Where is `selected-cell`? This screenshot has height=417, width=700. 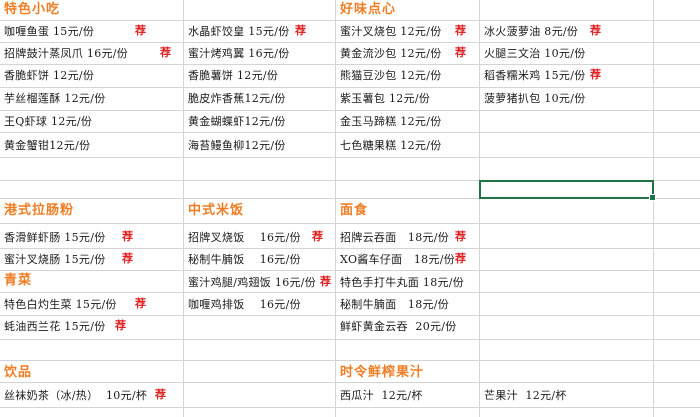
selected-cell is located at coordinates (567, 190).